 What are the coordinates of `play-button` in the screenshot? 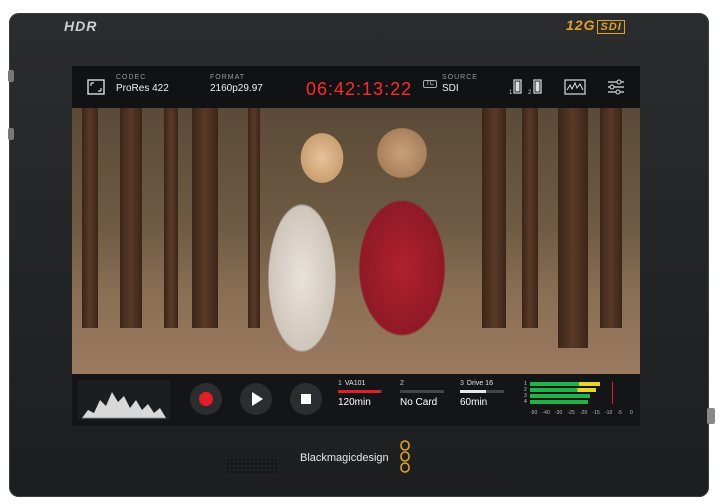 It's located at (256, 399).